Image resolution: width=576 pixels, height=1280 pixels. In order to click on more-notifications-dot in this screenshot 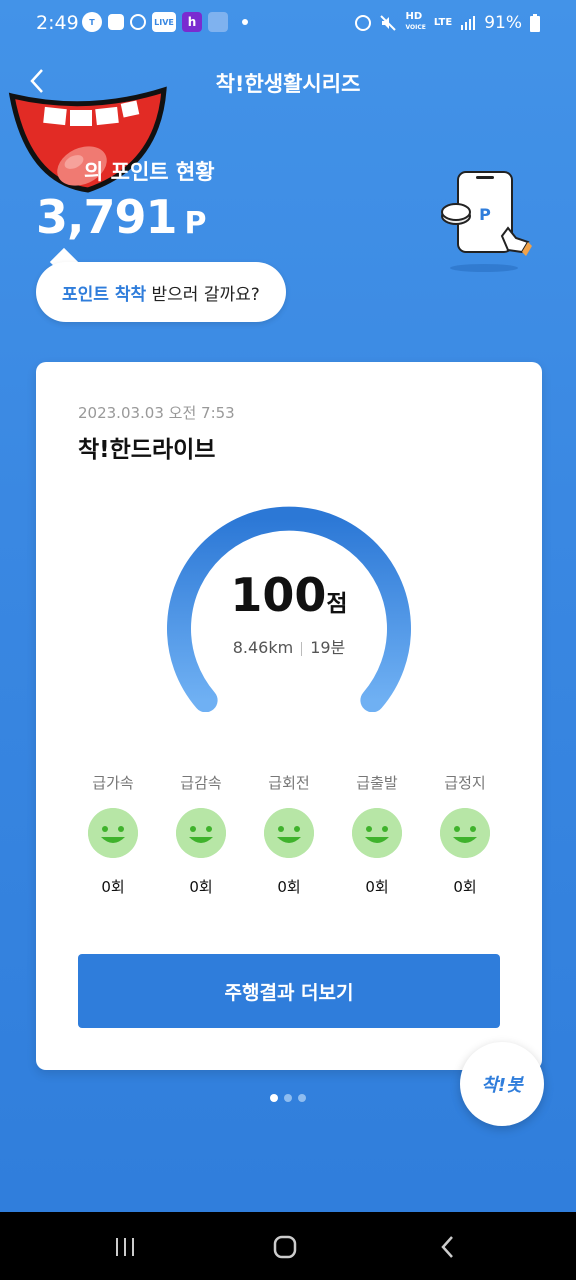, I will do `click(245, 22)`.